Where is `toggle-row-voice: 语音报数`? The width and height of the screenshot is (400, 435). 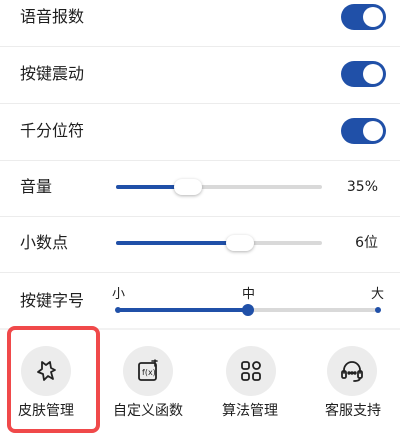 toggle-row-voice: 语音报数 is located at coordinates (200, 22).